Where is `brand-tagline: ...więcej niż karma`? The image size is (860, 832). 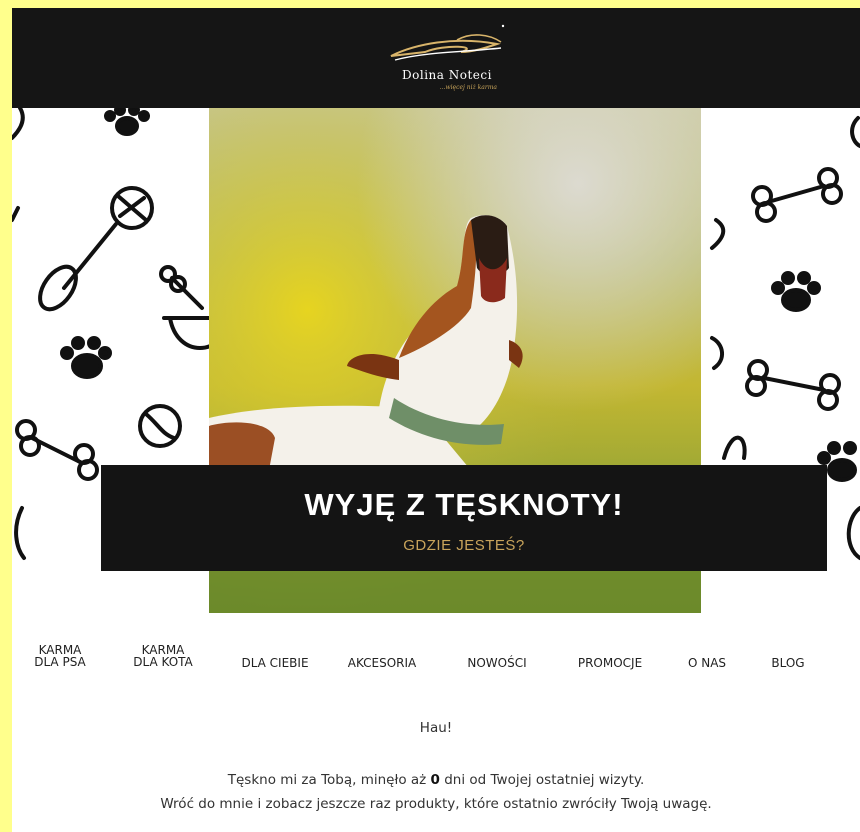
brand-tagline: ...więcej niż karma is located at coordinates (468, 87).